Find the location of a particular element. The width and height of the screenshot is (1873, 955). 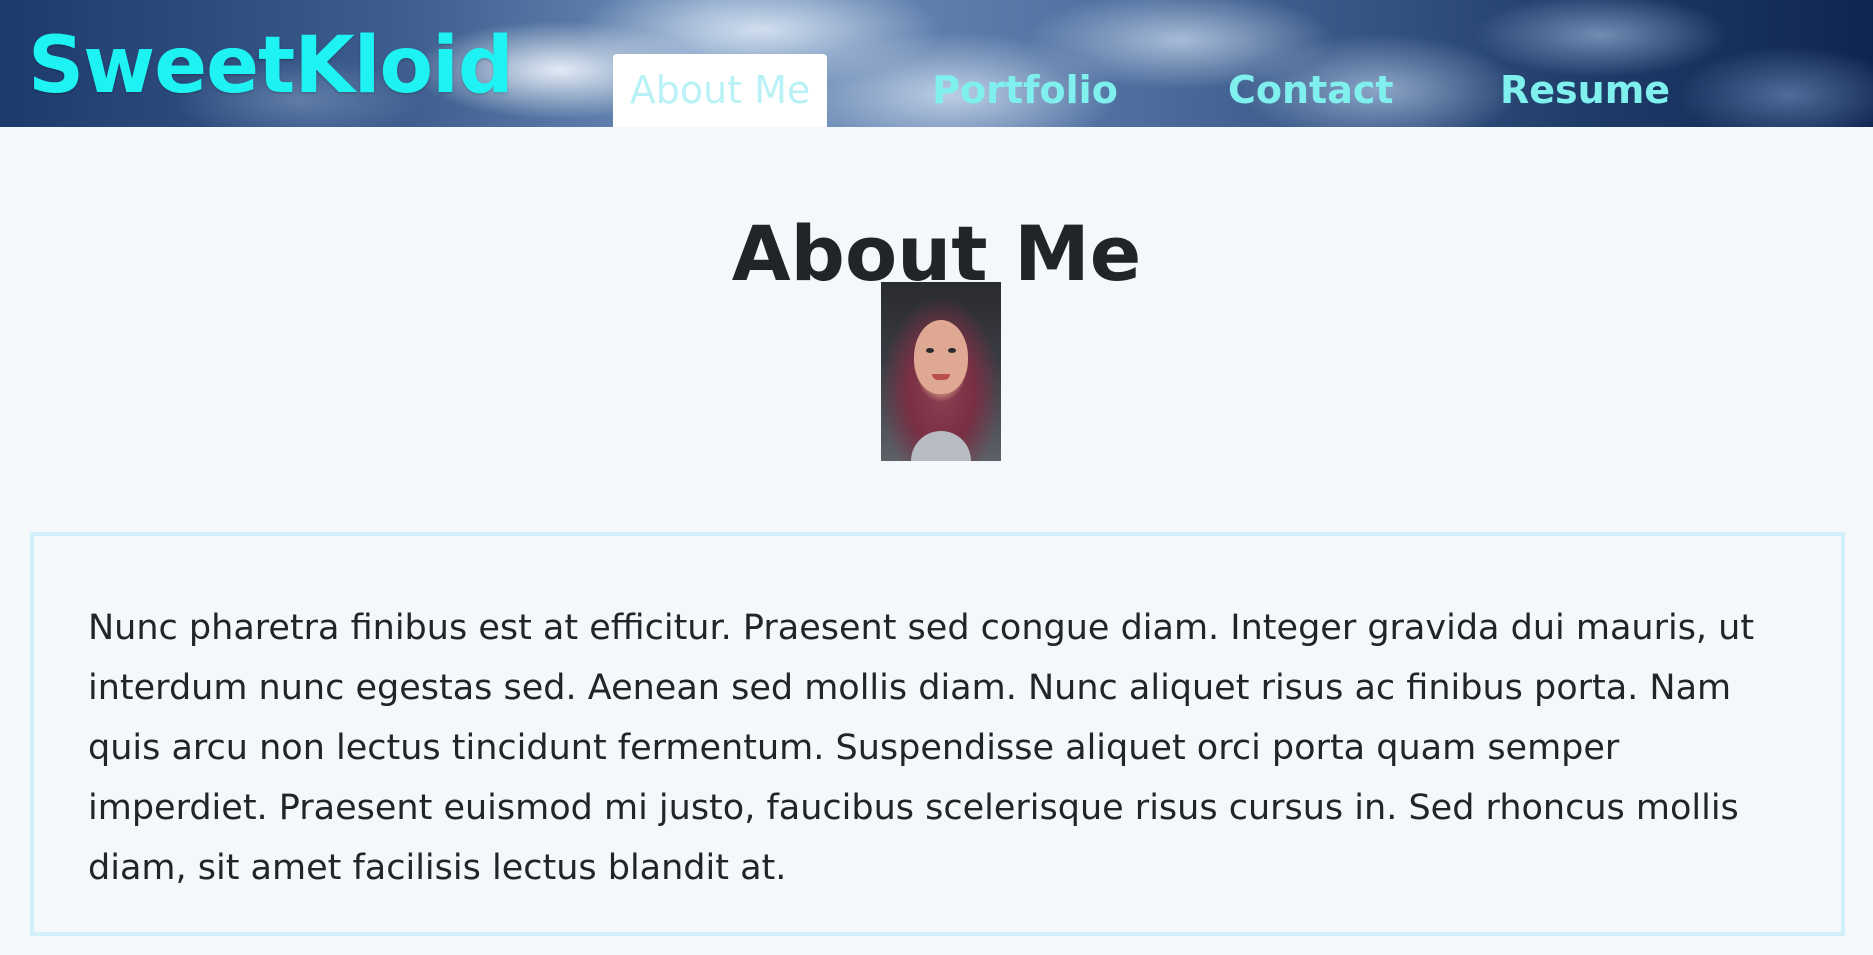

smile-icon is located at coordinates (941, 377).